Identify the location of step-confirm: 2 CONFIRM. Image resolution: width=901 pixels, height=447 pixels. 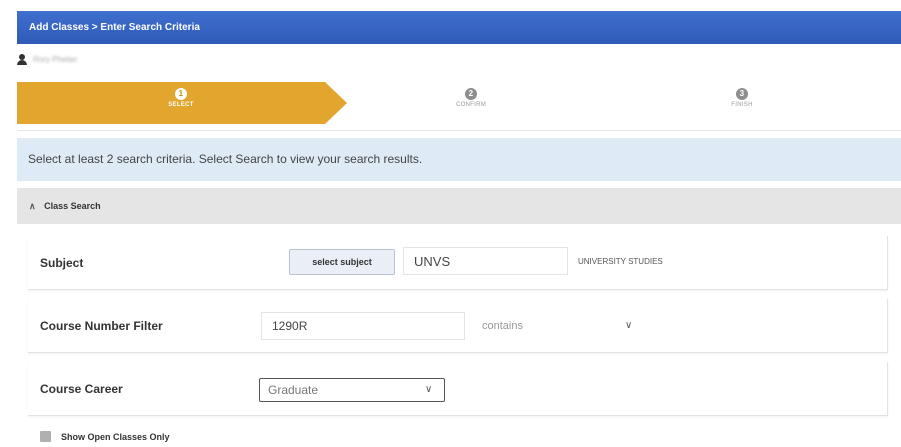
(471, 98).